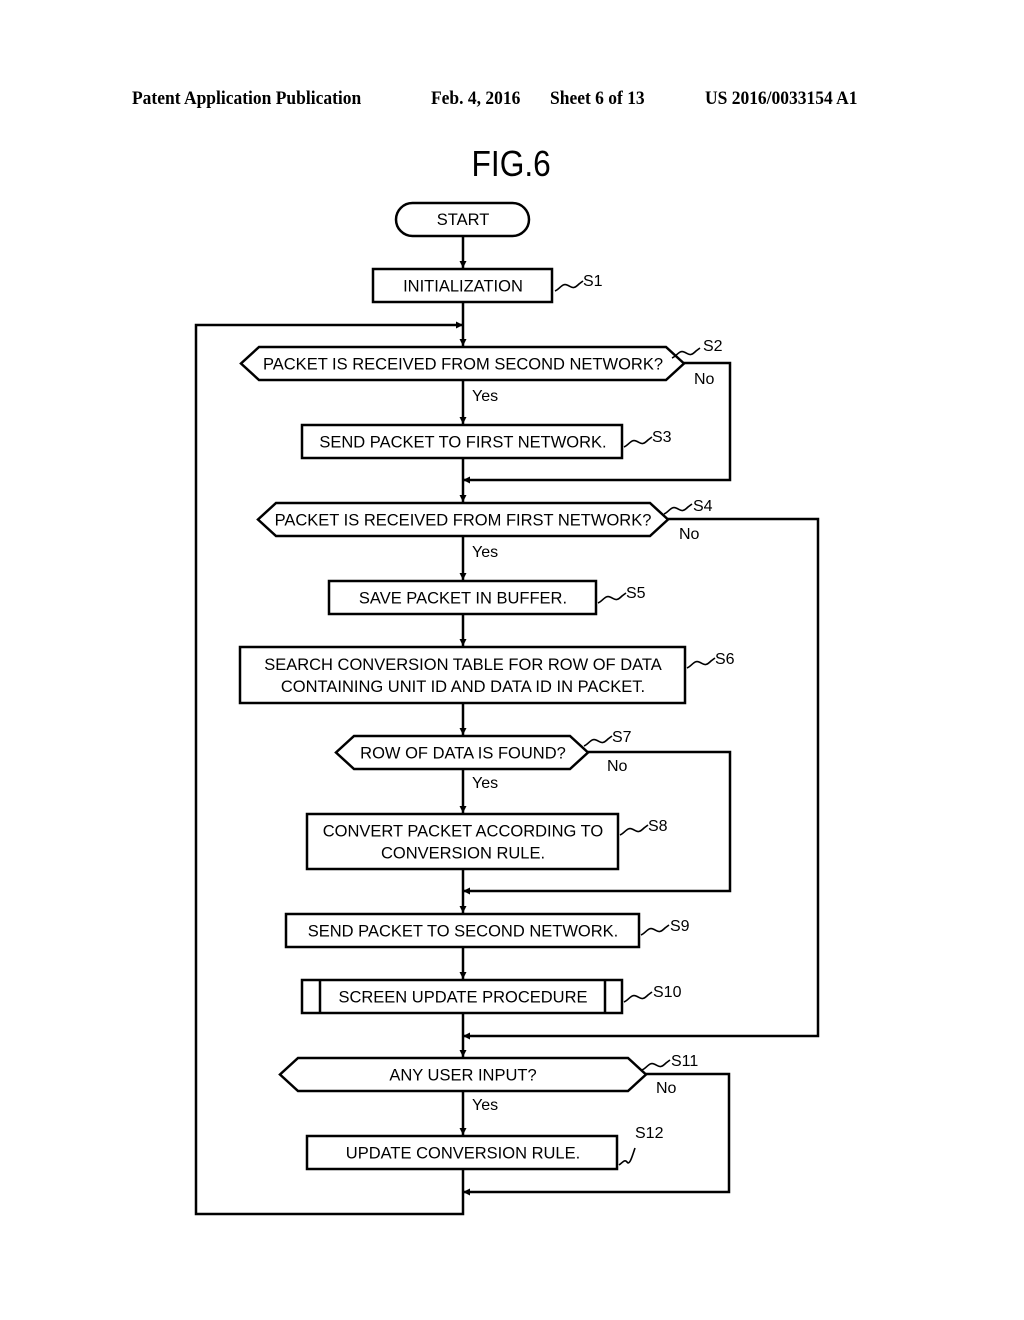 The height and width of the screenshot is (1320, 1024). I want to click on step-s1-text: INITIALIZATION, so click(463, 287).